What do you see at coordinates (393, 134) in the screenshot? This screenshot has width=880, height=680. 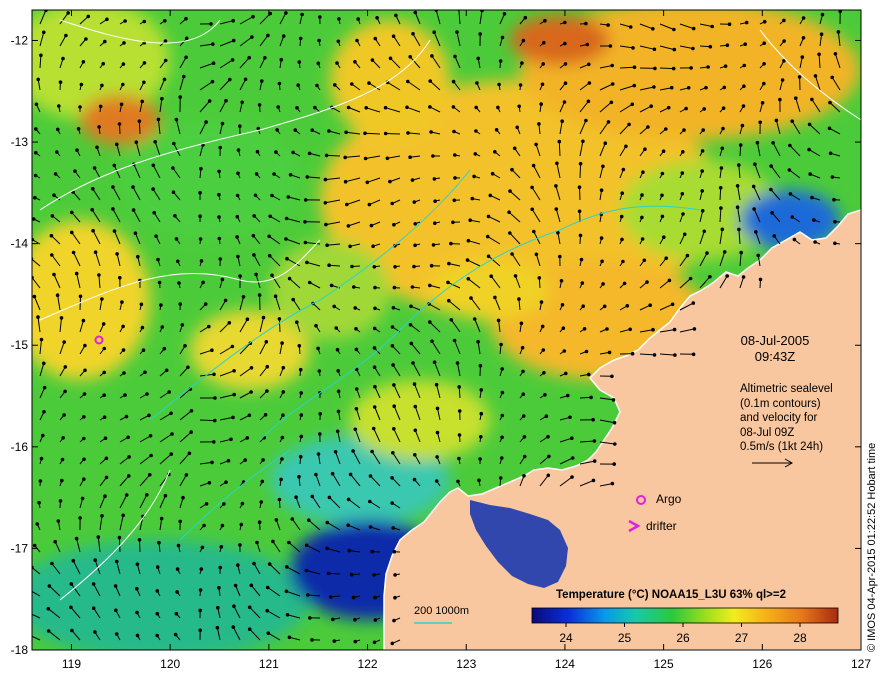 I see `velocity-arrow` at bounding box center [393, 134].